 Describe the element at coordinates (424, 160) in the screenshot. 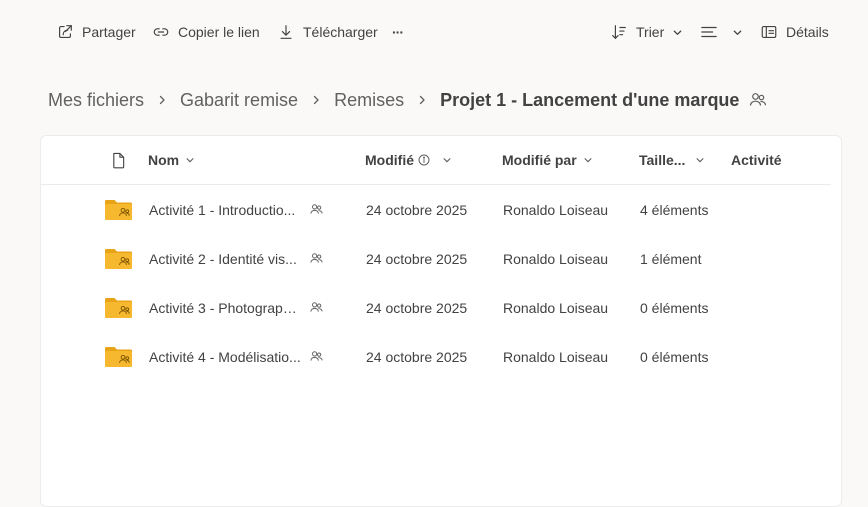

I see `info-icon` at that location.